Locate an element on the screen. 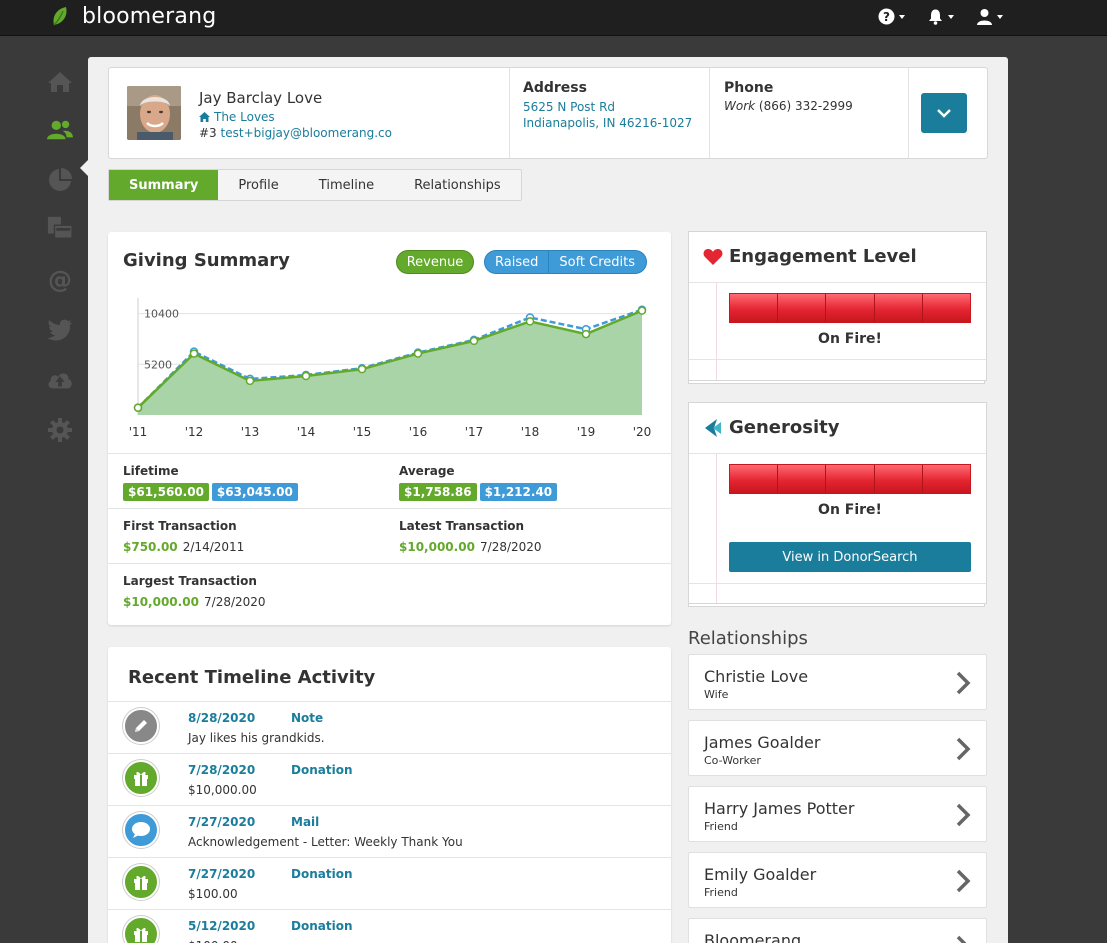 The height and width of the screenshot is (943, 1107). app-logo: bloomerang is located at coordinates (133, 16).